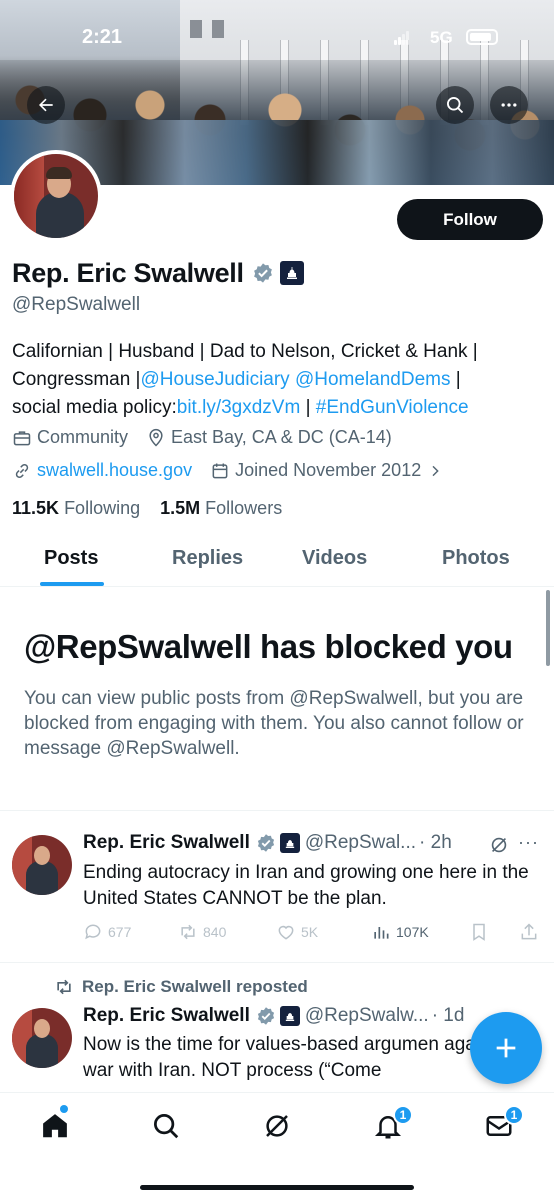 This screenshot has width=554, height=1200. I want to click on reply-button: 677, so click(107, 932).